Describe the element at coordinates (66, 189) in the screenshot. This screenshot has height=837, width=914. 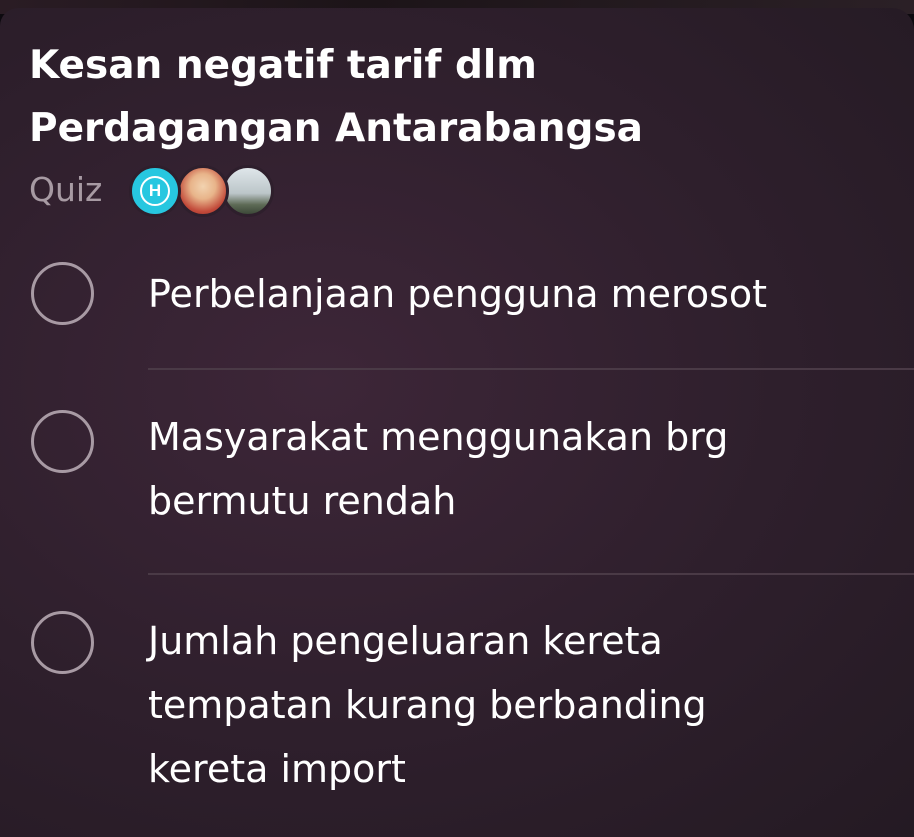
I see `quiz-type-label: Quiz` at that location.